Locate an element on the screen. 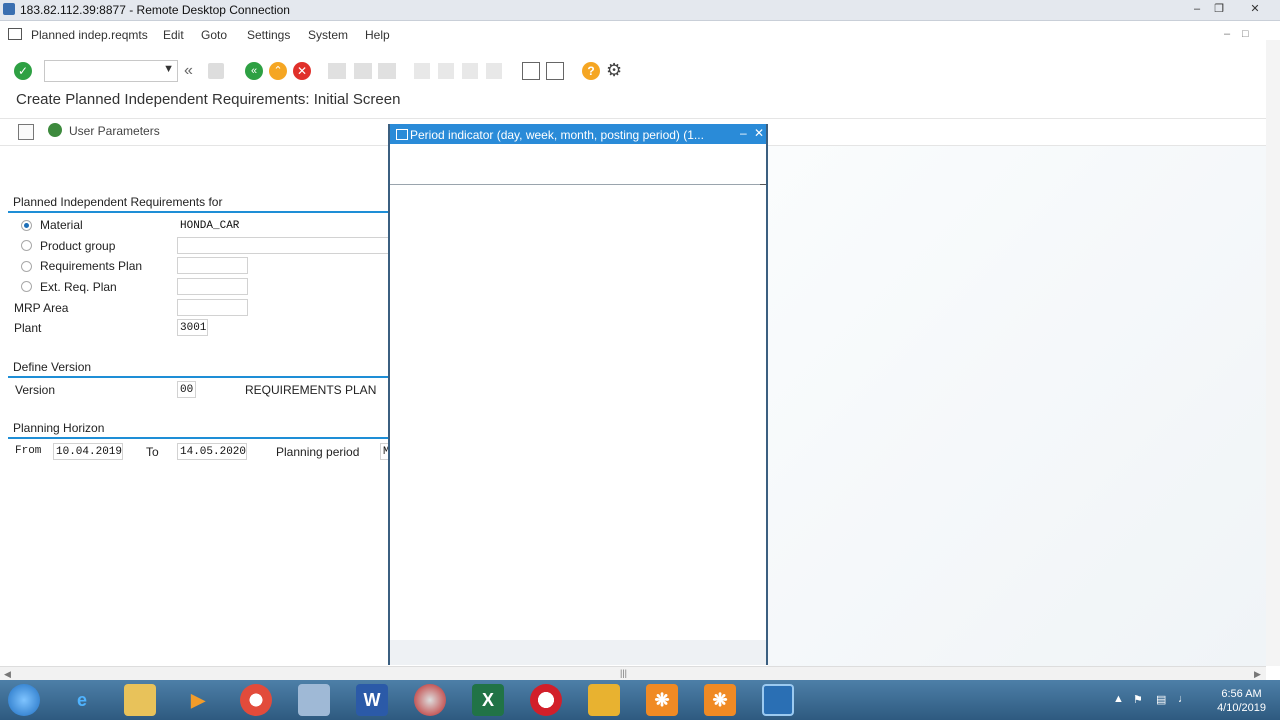  shortcut-icon is located at coordinates (555, 71).